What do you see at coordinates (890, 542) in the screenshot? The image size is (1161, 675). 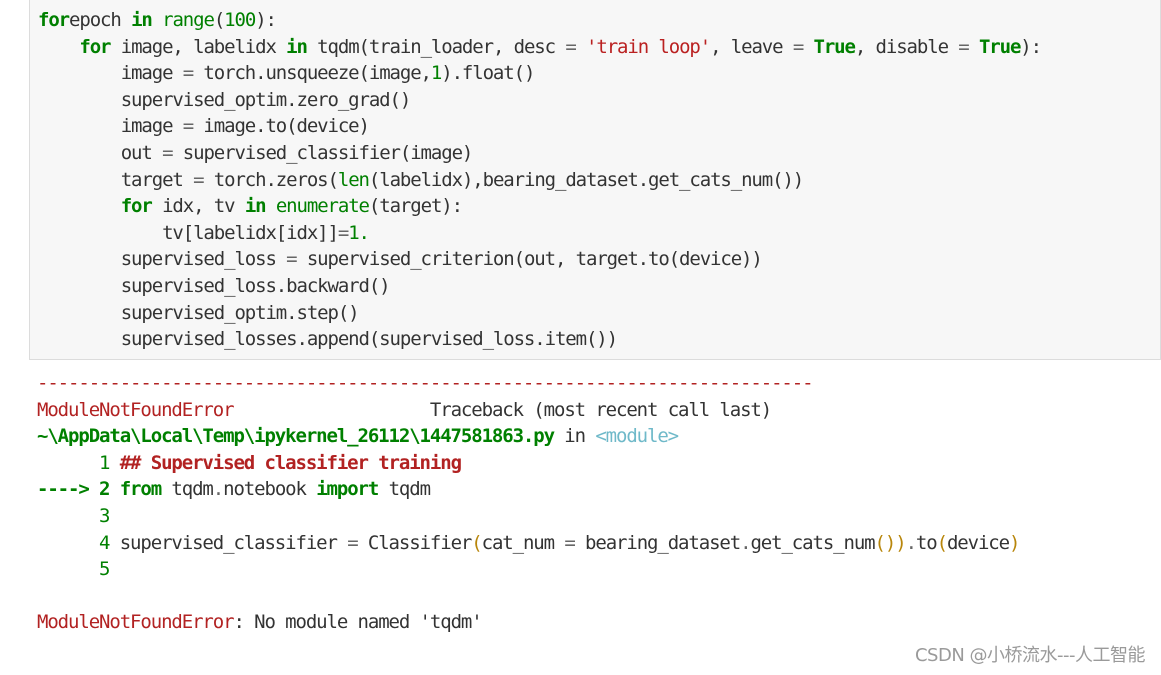 I see `traceback-source-token: ())` at bounding box center [890, 542].